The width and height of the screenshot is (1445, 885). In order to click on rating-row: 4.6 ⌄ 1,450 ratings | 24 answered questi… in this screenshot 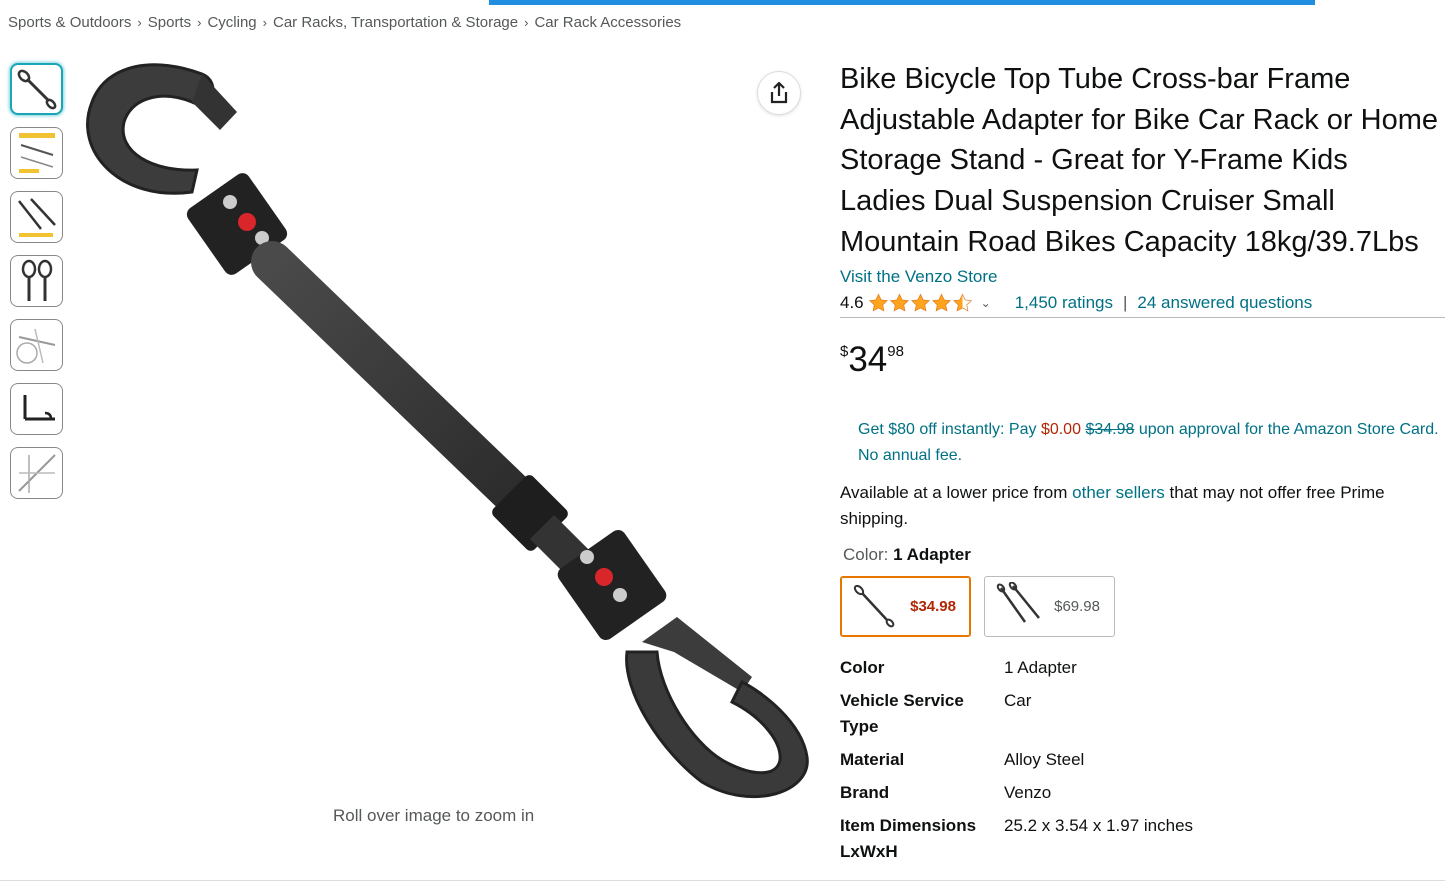, I will do `click(1142, 305)`.